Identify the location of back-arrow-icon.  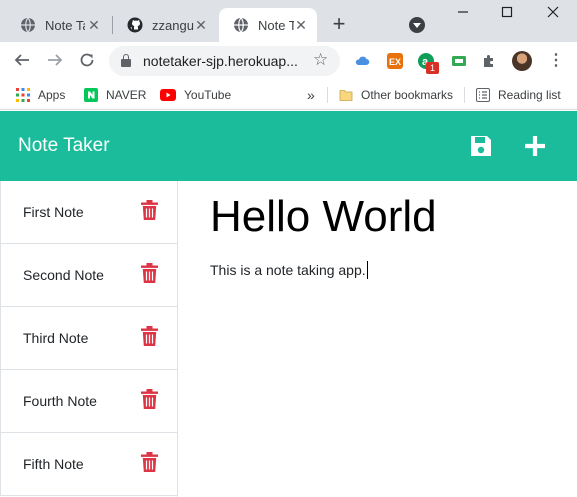
(22, 61).